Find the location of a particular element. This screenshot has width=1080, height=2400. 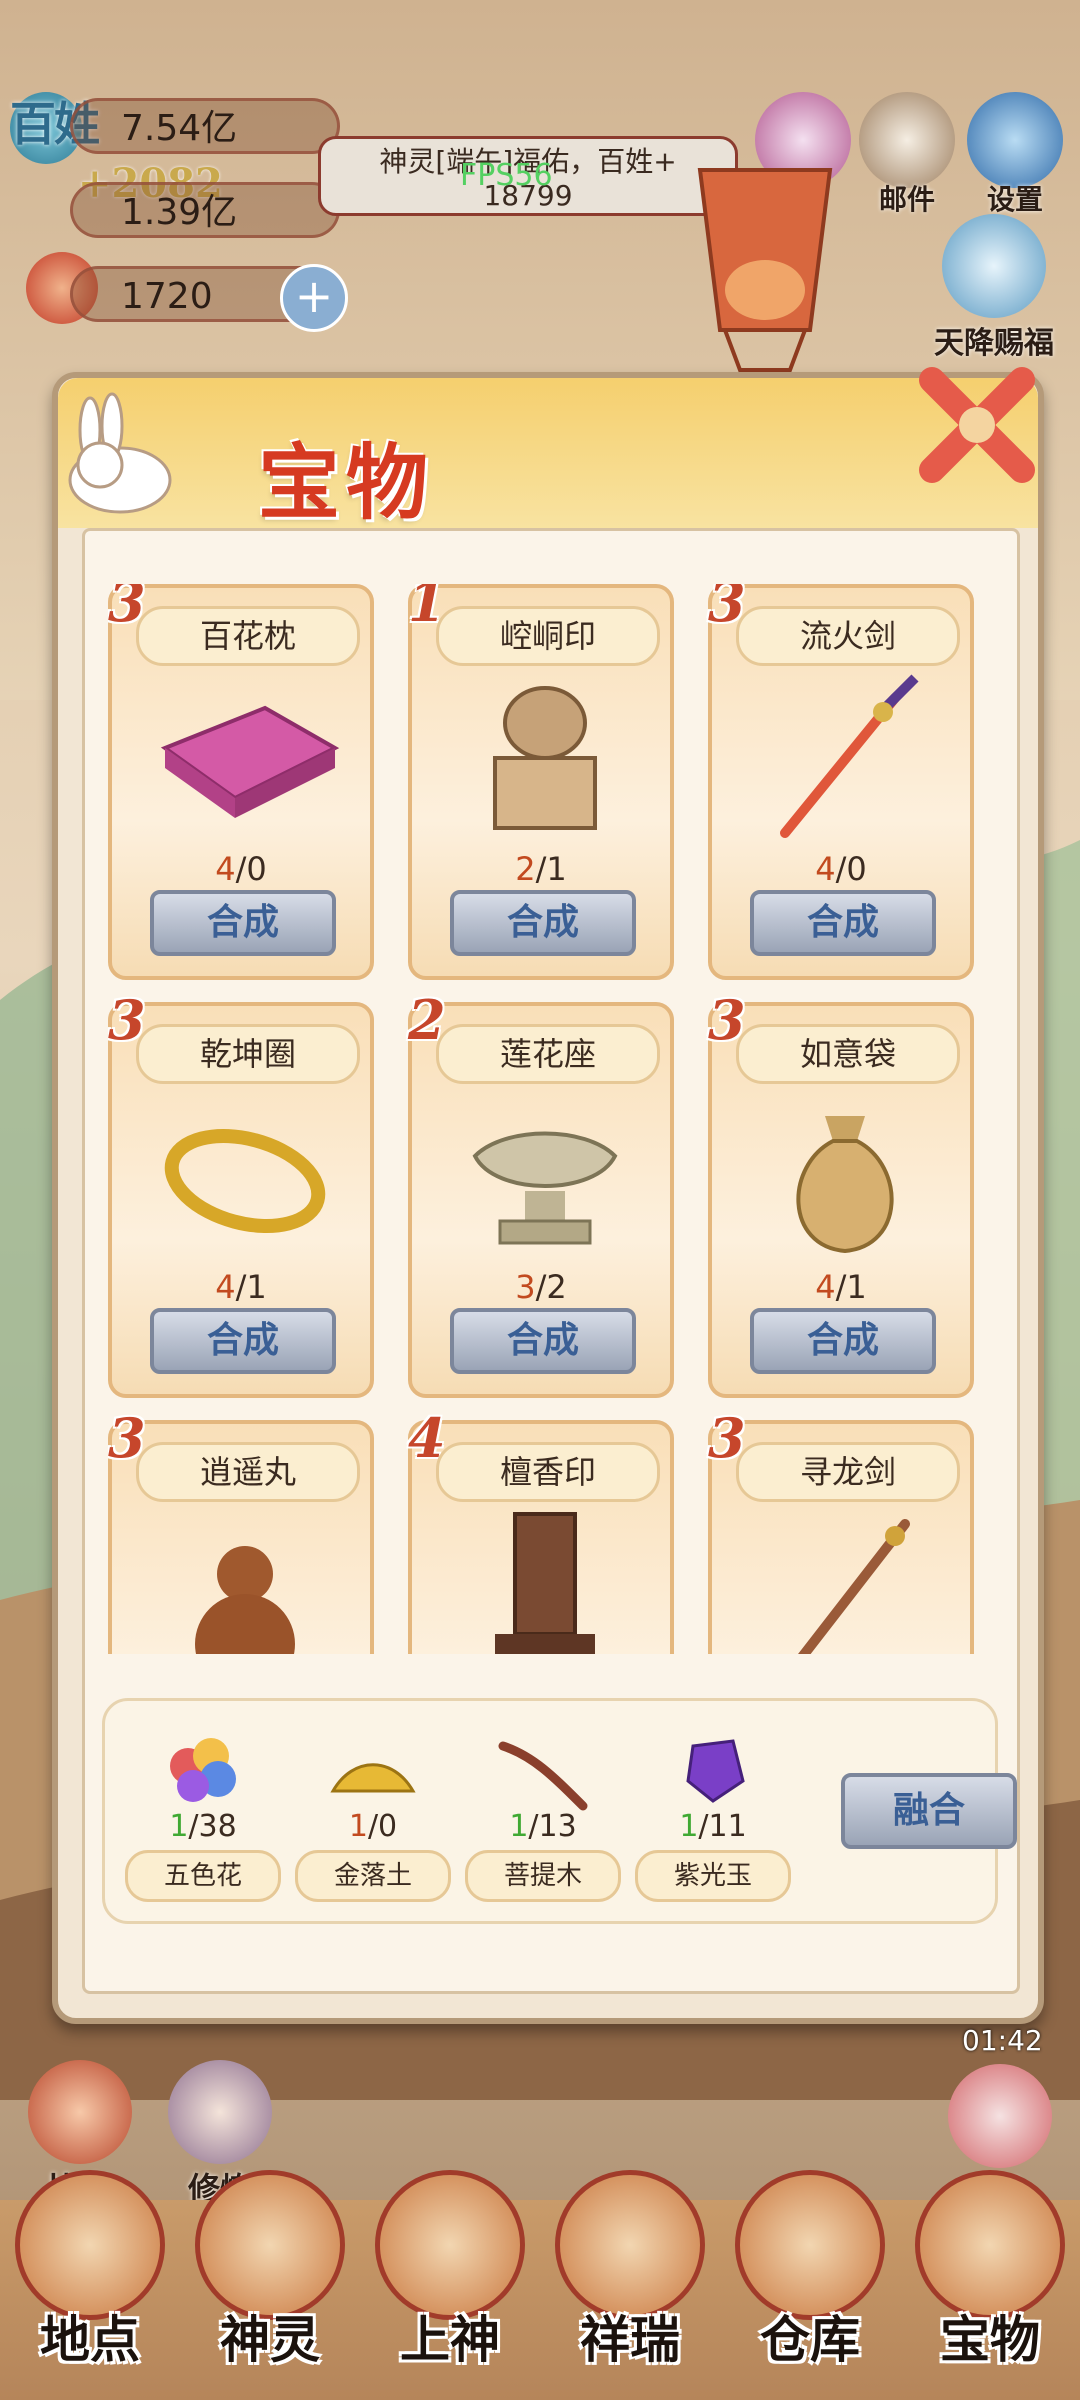

panel-title: 宝物 is located at coordinates (346, 483).